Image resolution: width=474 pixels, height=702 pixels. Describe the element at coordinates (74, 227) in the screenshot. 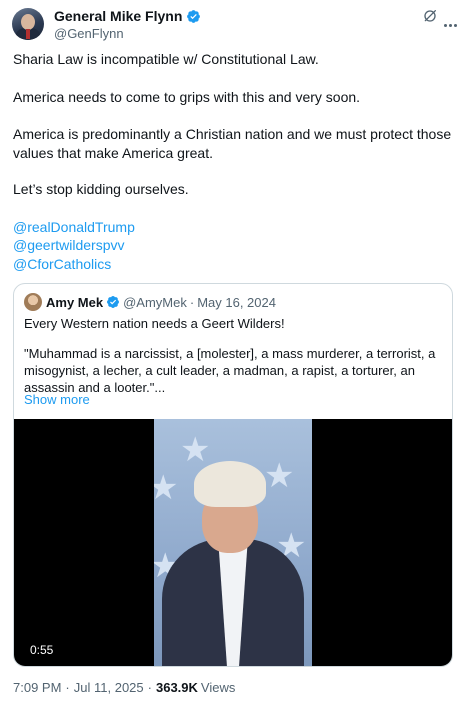

I see `mention-link: @realDonaldTrump` at that location.